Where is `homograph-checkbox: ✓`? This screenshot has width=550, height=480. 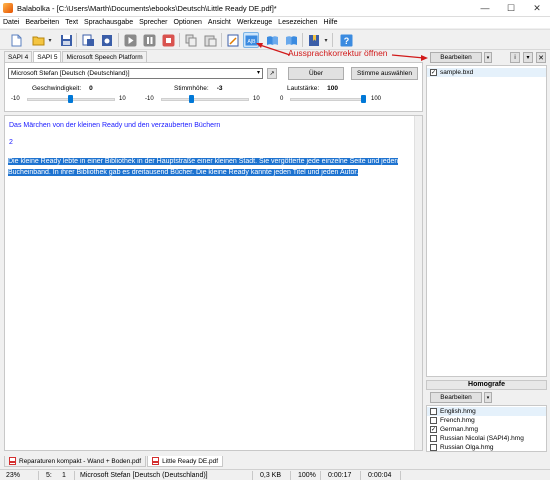
homograph-checkbox: ✓ is located at coordinates (433, 429).